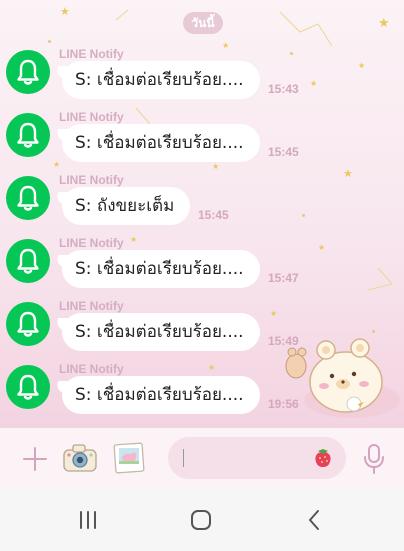 The height and width of the screenshot is (551, 404). Describe the element at coordinates (283, 278) in the screenshot. I see `message-time: 15:47` at that location.